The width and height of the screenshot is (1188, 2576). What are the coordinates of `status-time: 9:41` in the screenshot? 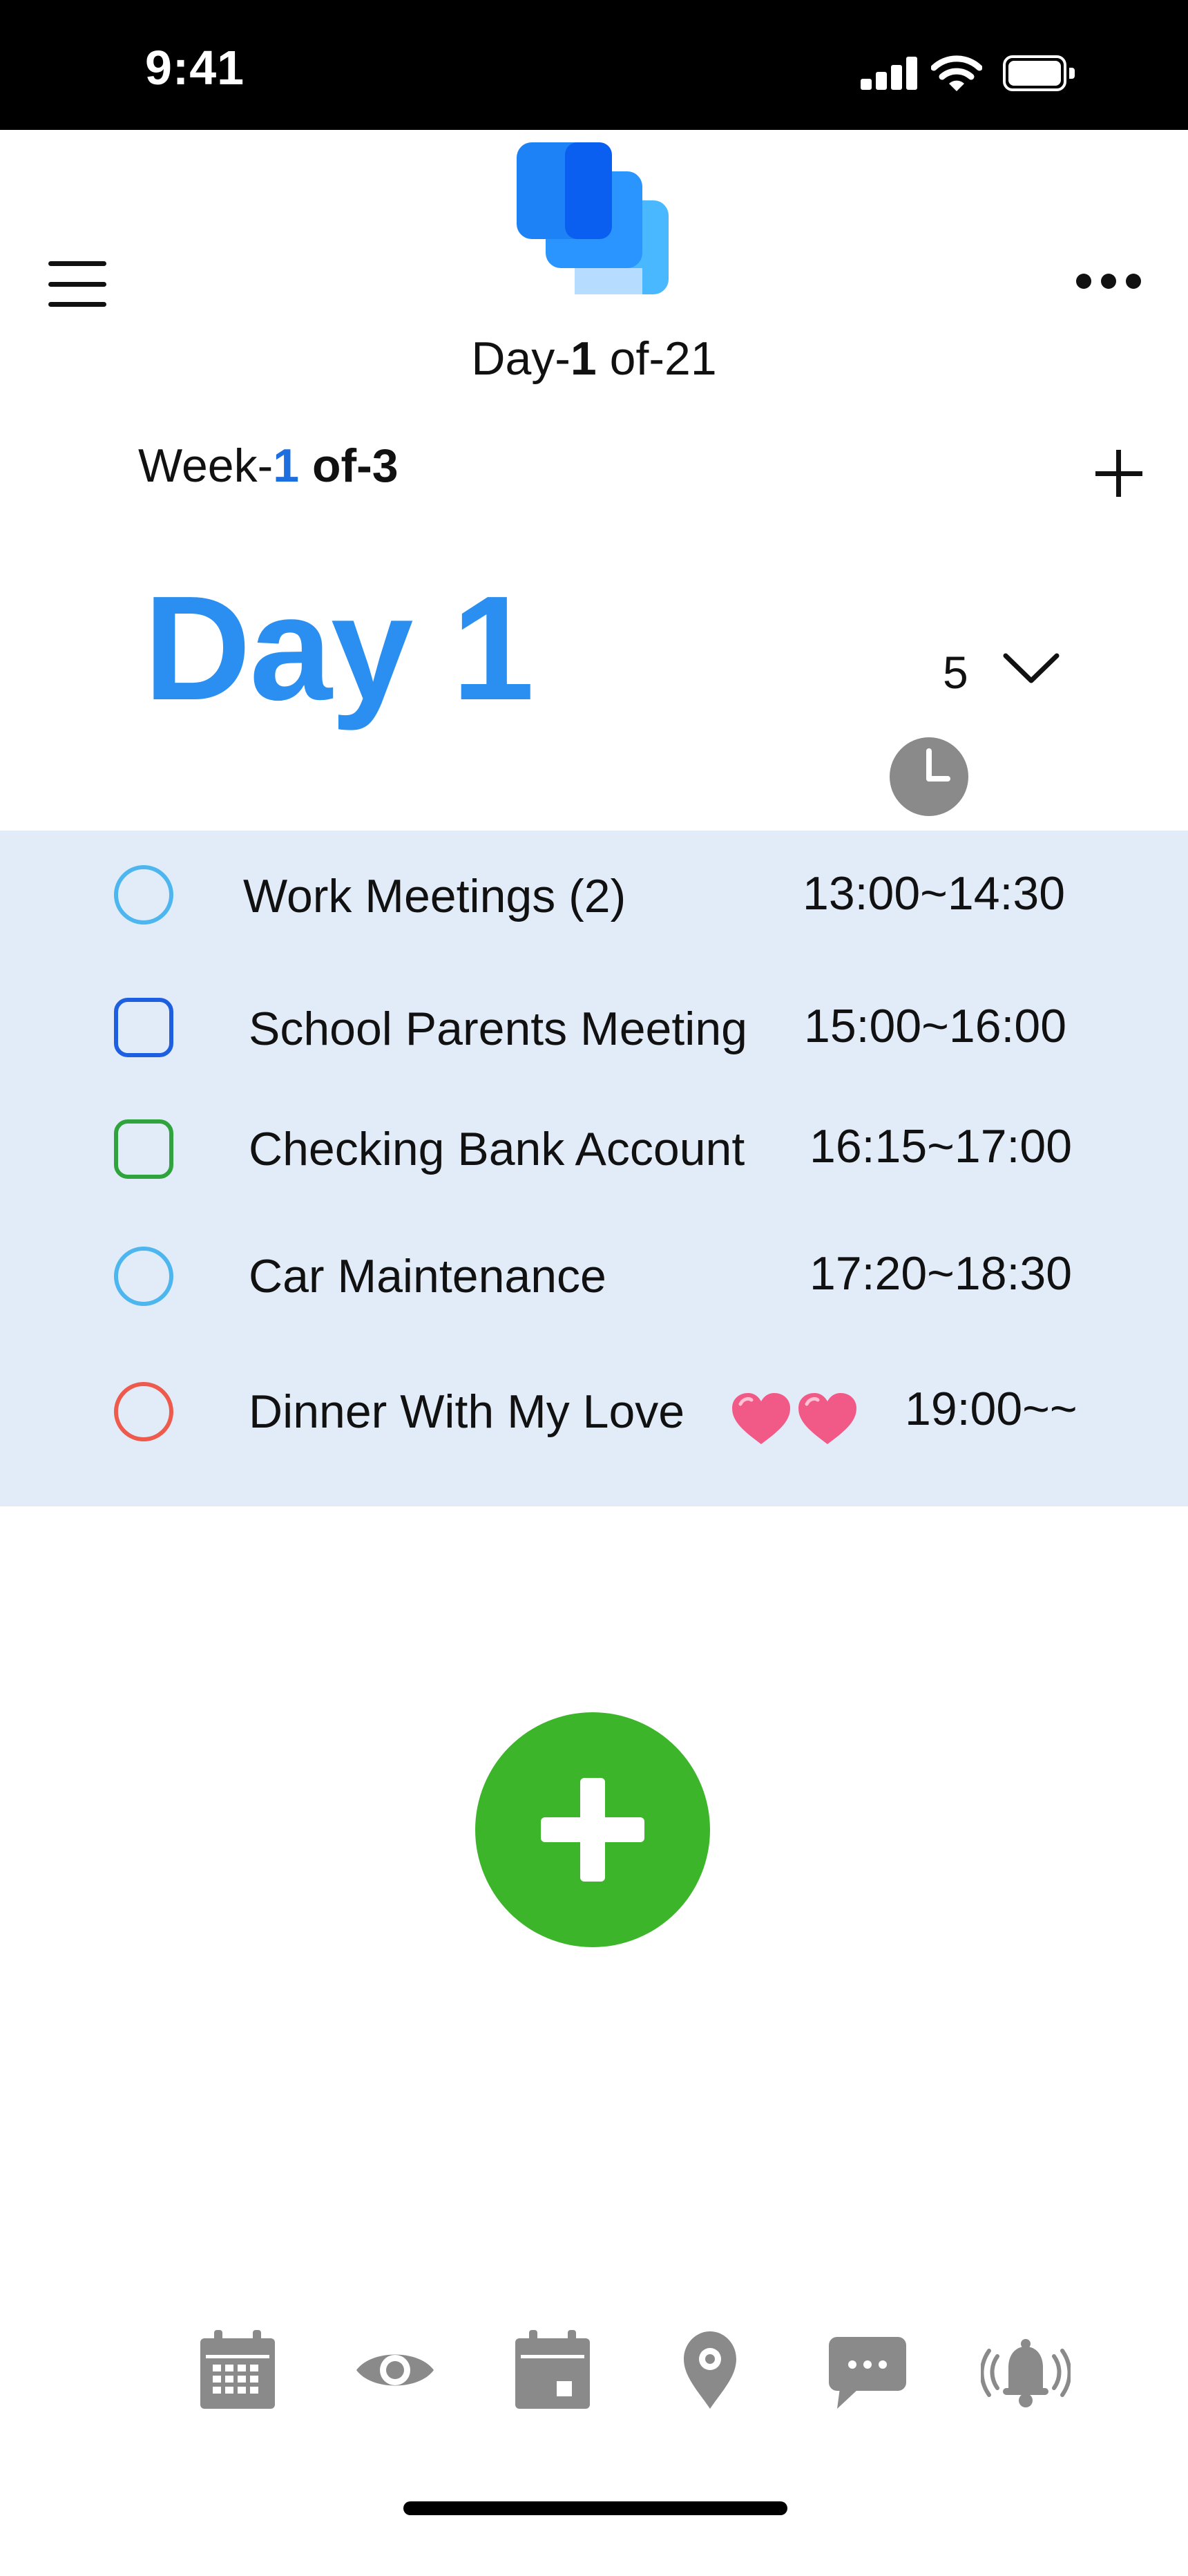 It's located at (195, 68).